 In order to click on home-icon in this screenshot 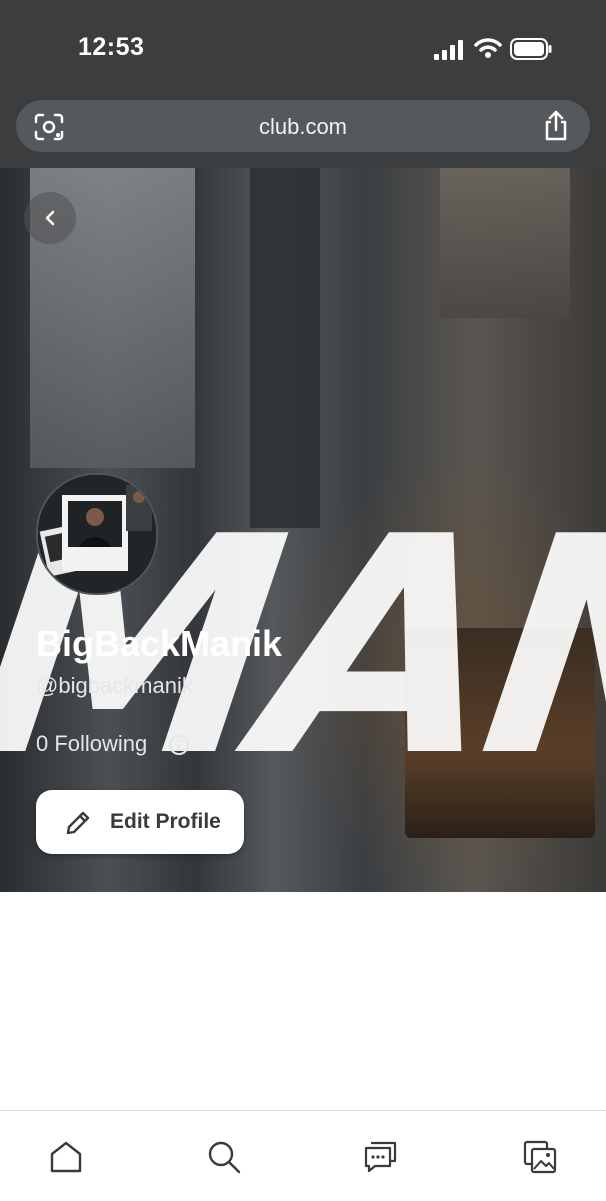, I will do `click(66, 1157)`.